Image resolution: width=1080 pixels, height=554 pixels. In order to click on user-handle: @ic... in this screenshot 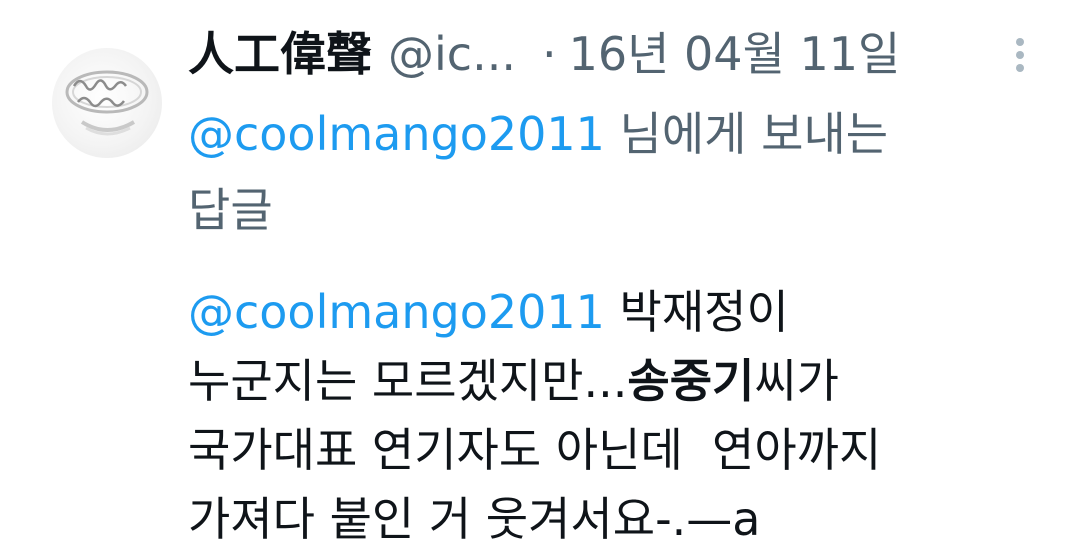, I will do `click(452, 54)`.